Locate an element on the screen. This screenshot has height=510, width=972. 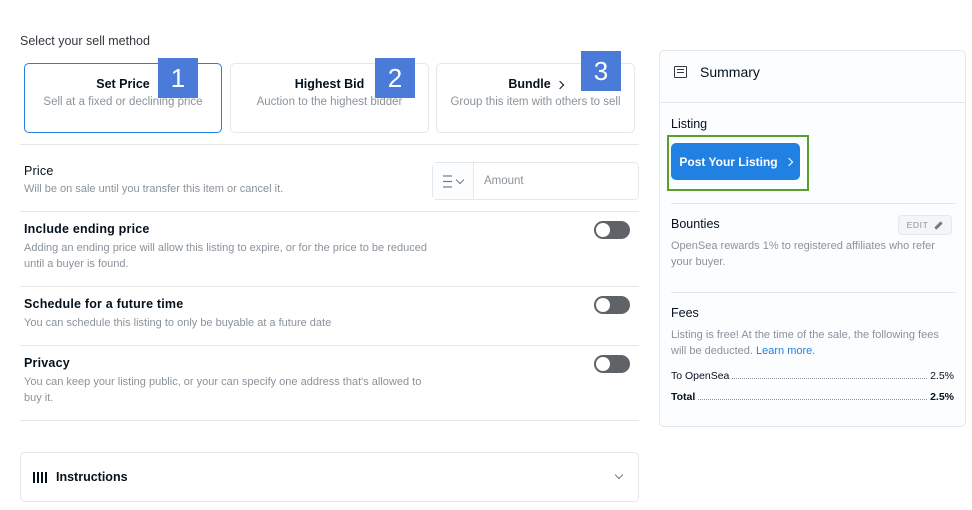
amount-input is located at coordinates (556, 181).